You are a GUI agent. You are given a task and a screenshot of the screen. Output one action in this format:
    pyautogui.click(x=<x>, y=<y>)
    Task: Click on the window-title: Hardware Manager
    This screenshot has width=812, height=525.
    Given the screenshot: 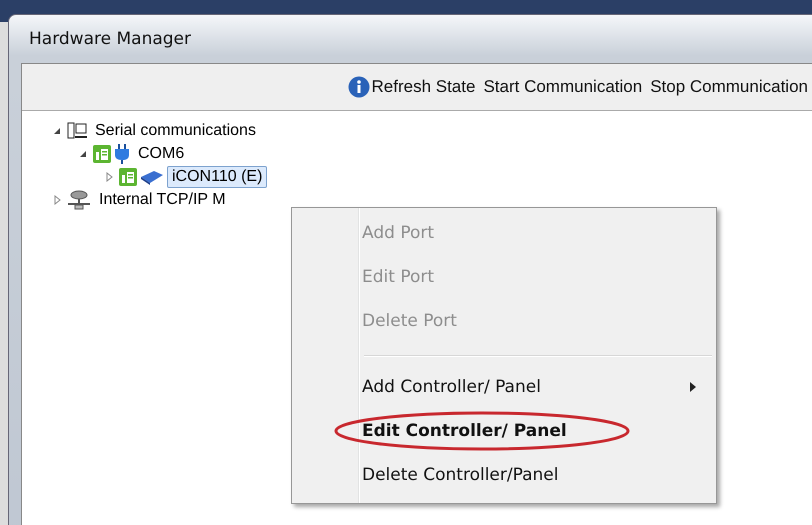 What is the action you would take?
    pyautogui.click(x=110, y=39)
    